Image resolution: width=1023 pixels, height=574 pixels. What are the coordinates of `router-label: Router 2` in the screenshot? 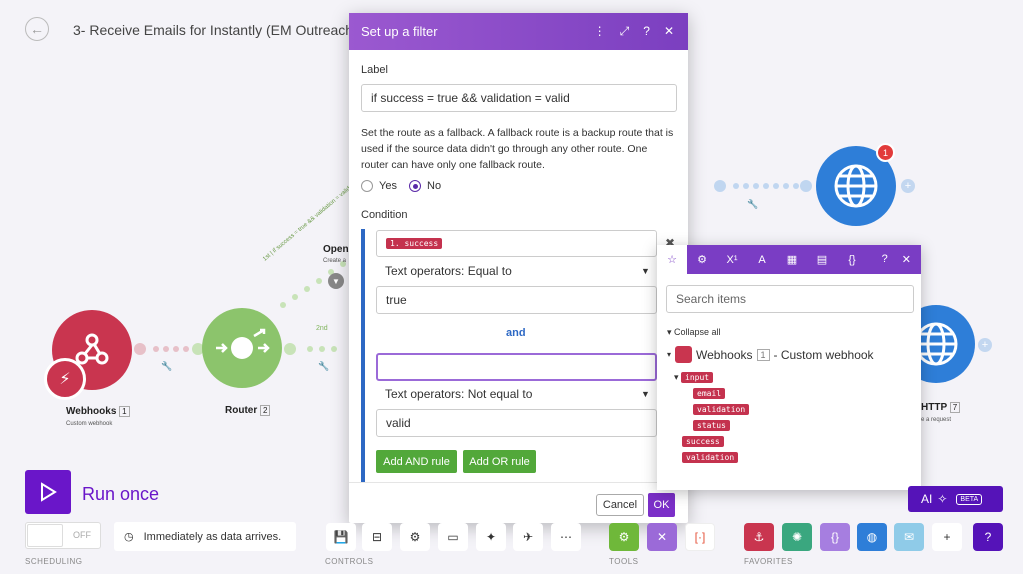 It's located at (248, 410).